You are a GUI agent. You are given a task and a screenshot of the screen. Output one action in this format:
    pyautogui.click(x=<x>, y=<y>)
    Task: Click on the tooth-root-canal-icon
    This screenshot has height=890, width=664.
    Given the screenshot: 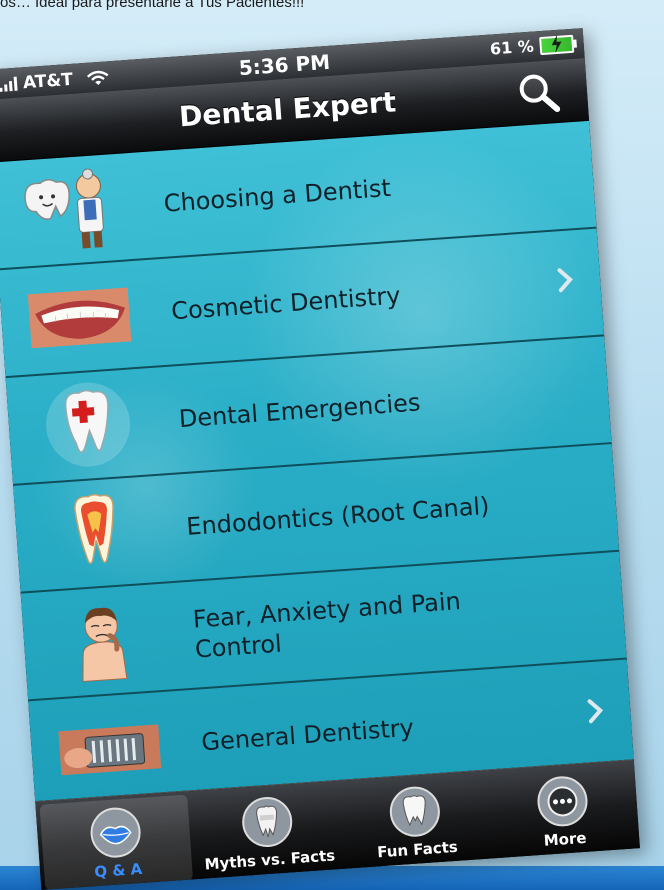 What is the action you would take?
    pyautogui.click(x=94, y=529)
    